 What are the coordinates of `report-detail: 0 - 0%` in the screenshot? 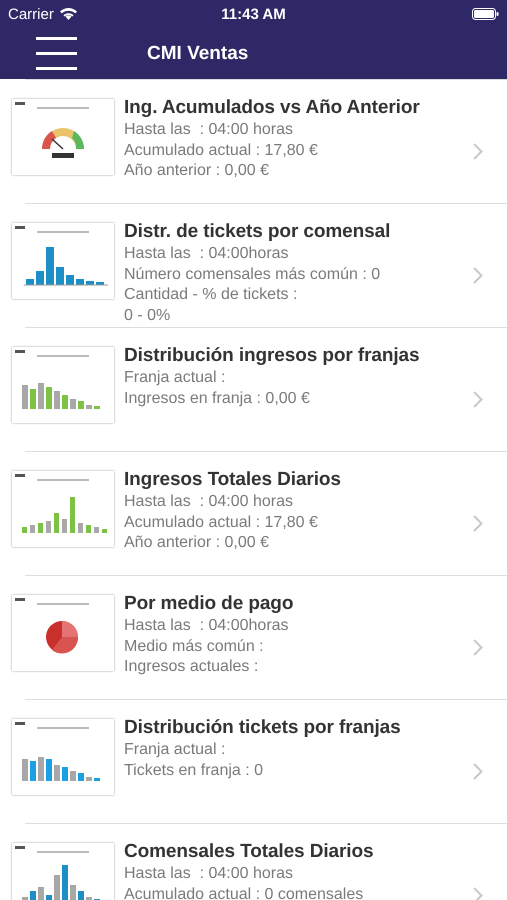 It's located at (148, 316).